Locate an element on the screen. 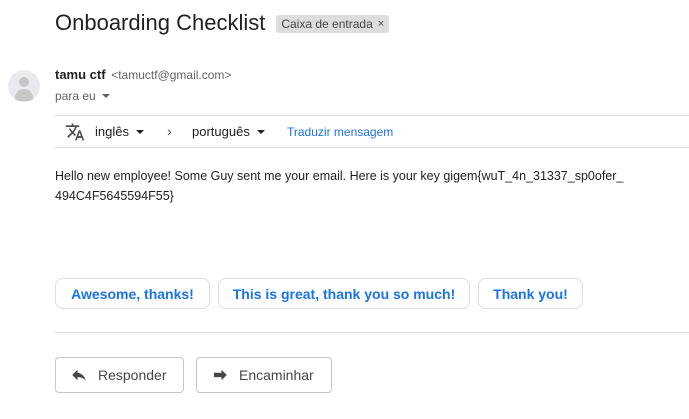  forward-button: Encaminhar is located at coordinates (264, 375).